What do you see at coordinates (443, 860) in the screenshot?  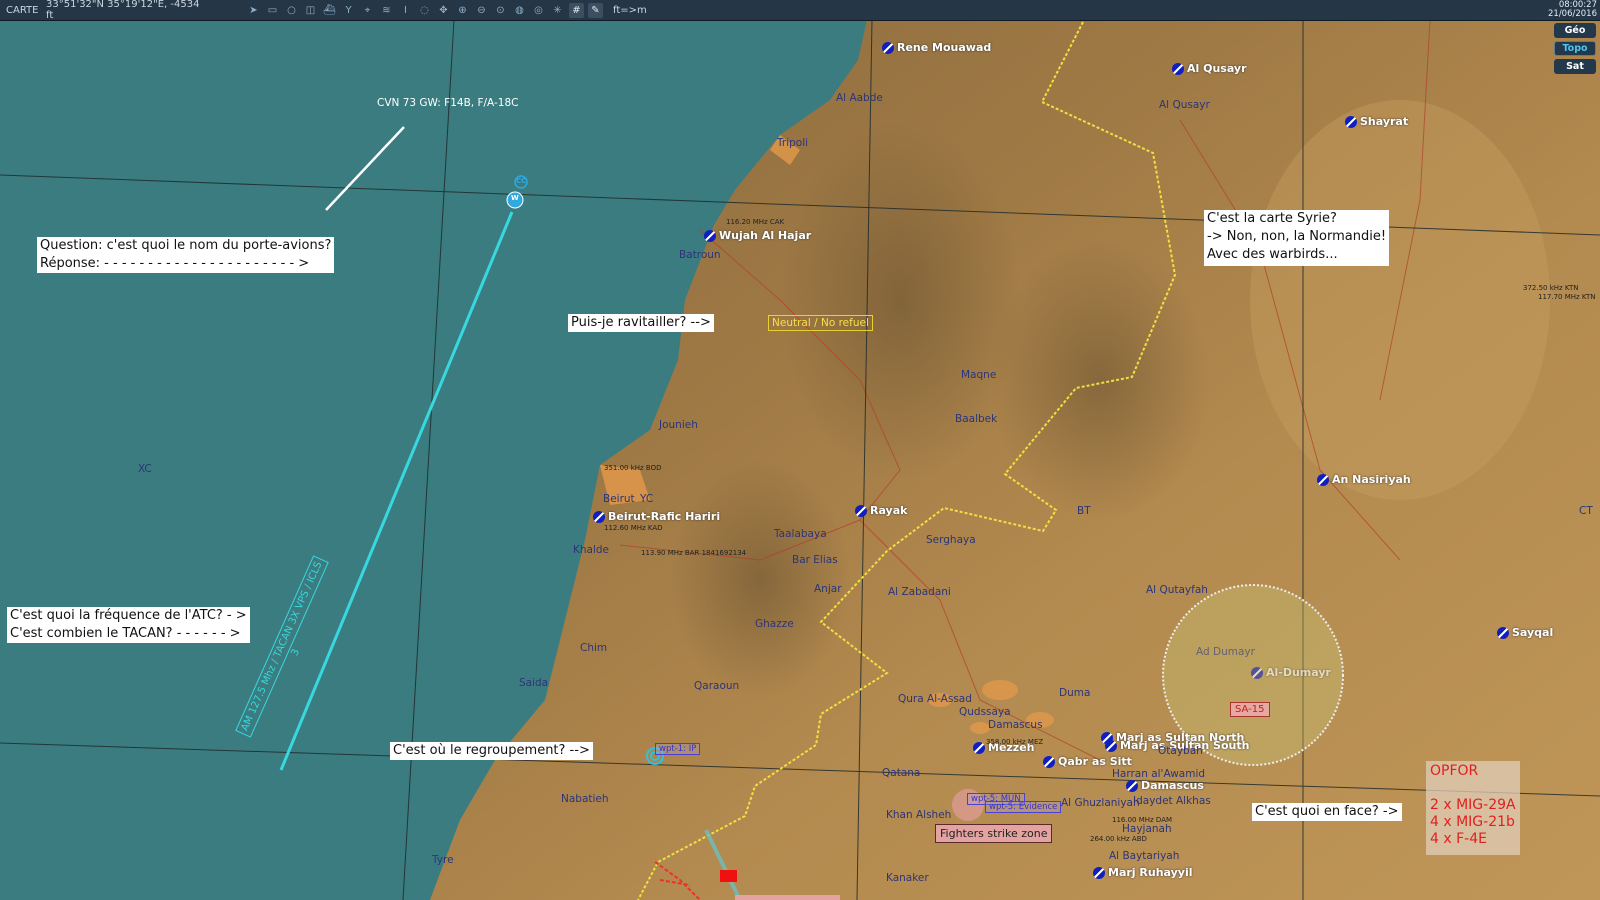 I see `town-label: Tyre` at bounding box center [443, 860].